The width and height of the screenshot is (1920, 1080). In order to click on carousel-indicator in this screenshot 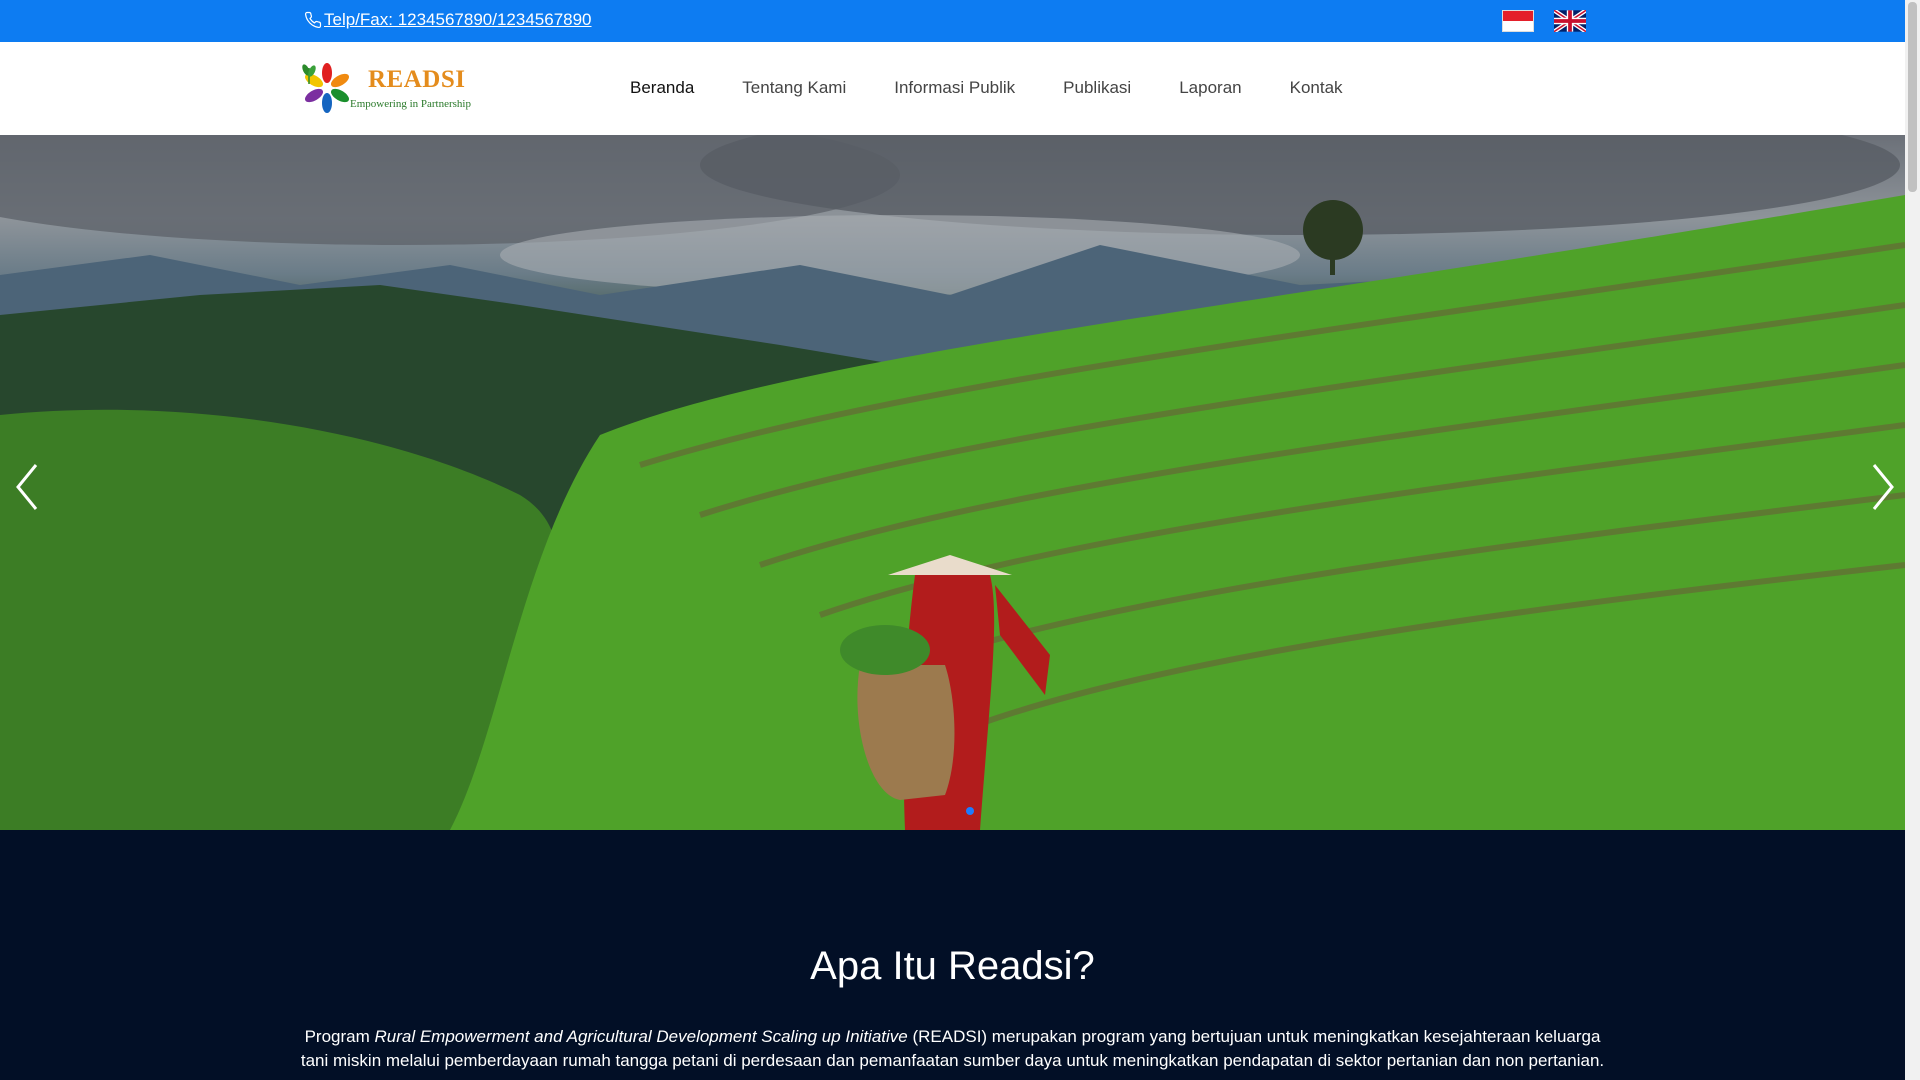, I will do `click(970, 811)`.